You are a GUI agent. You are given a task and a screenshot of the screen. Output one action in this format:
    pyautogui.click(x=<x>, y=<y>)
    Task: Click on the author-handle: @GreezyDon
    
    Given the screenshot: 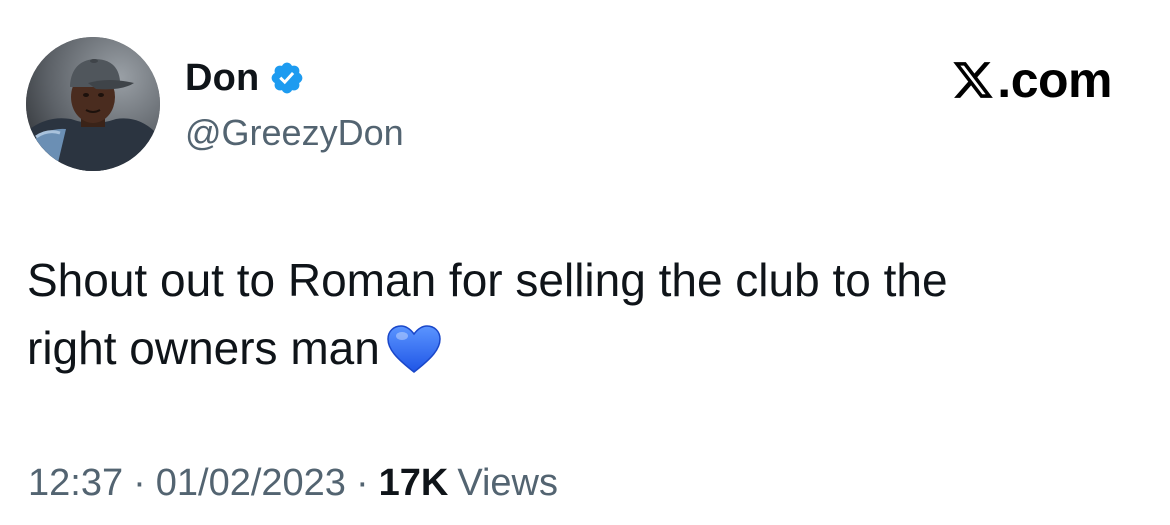 What is the action you would take?
    pyautogui.click(x=294, y=133)
    